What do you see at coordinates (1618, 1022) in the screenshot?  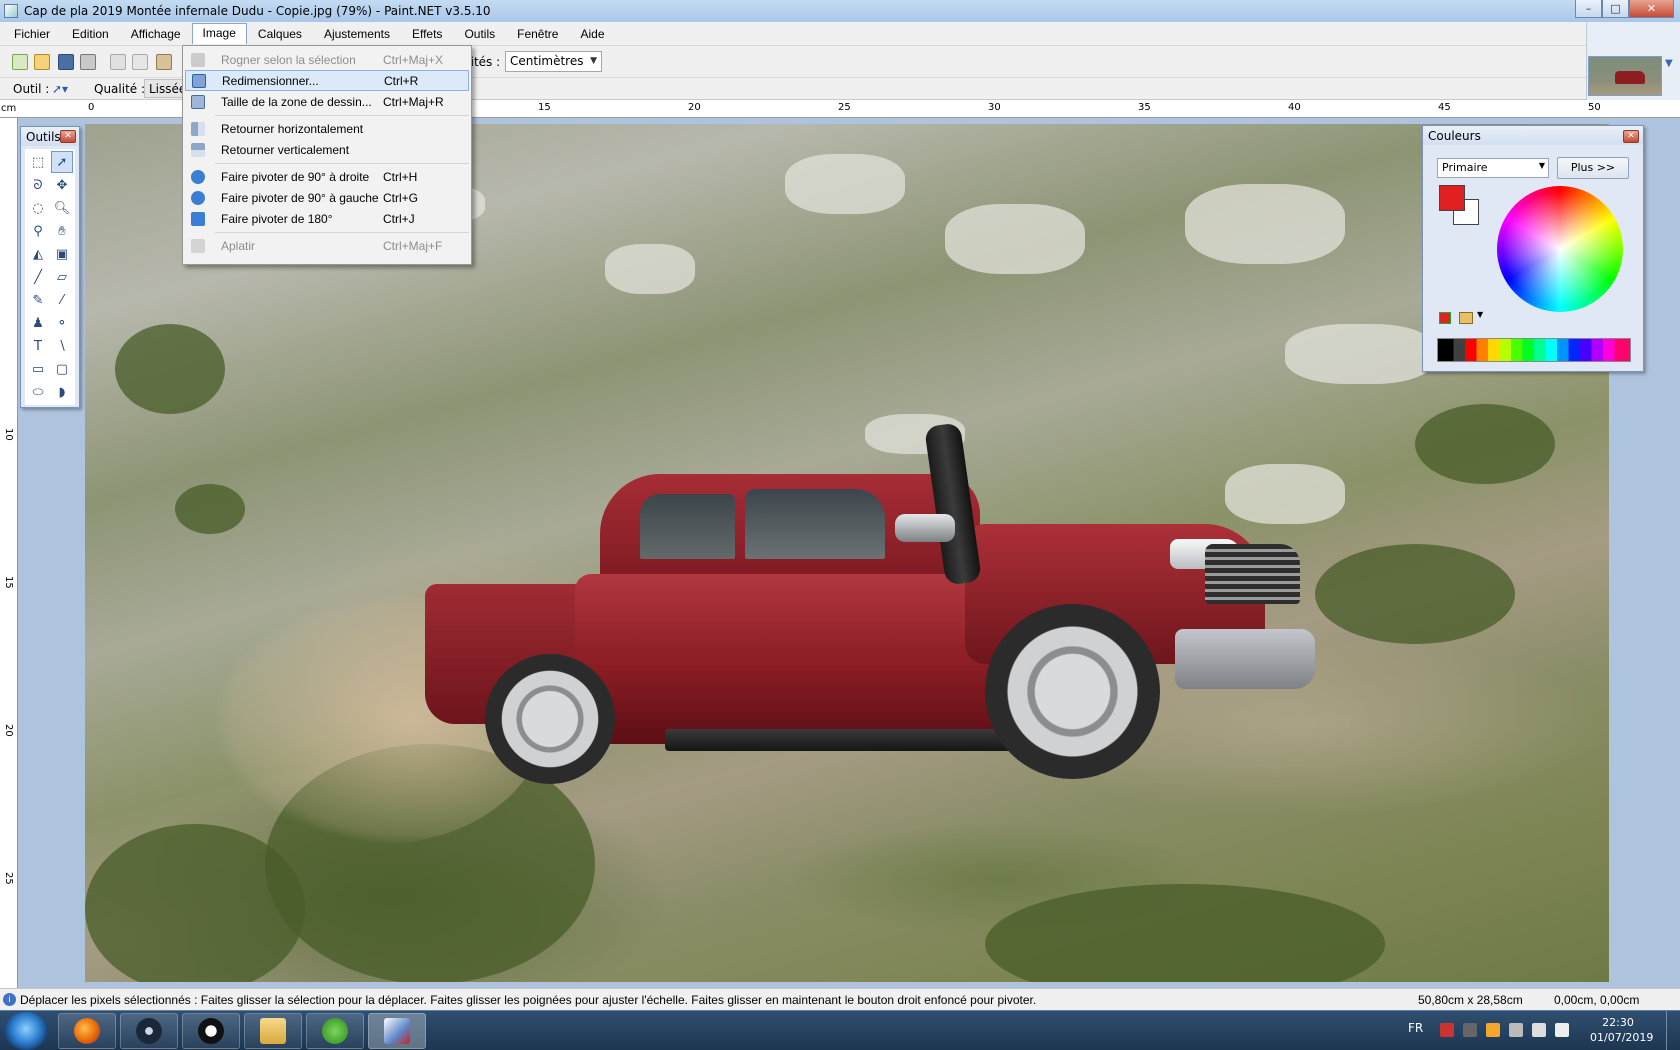 I see `clock-time: 22:30` at bounding box center [1618, 1022].